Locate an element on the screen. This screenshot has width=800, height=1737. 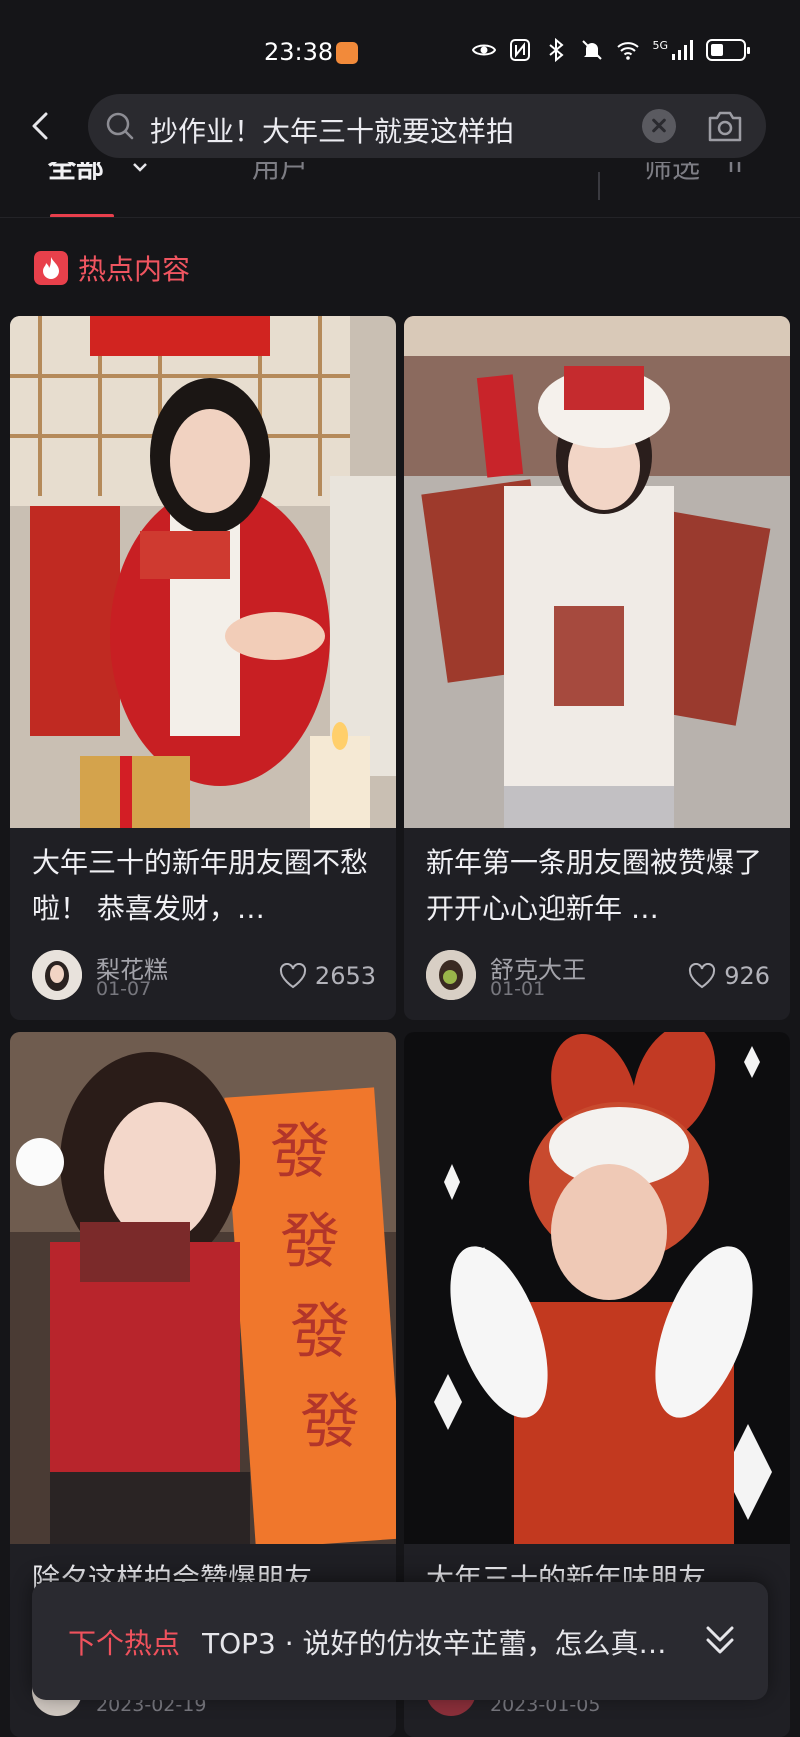
back-arrow-icon is located at coordinates (42, 126).